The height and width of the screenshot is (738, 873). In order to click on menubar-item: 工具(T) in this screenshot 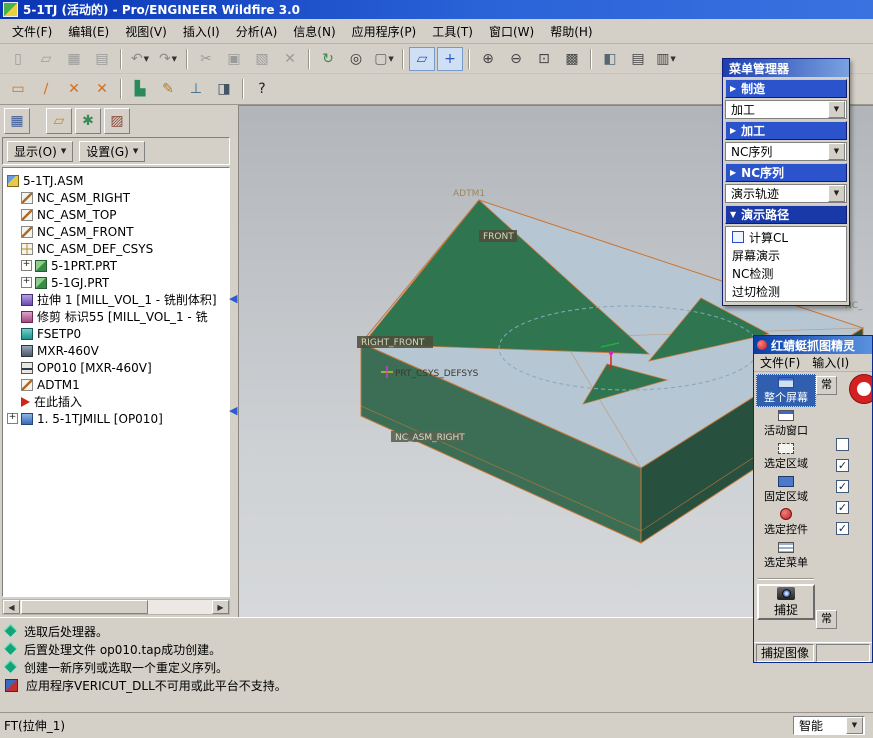, I will do `click(452, 31)`.